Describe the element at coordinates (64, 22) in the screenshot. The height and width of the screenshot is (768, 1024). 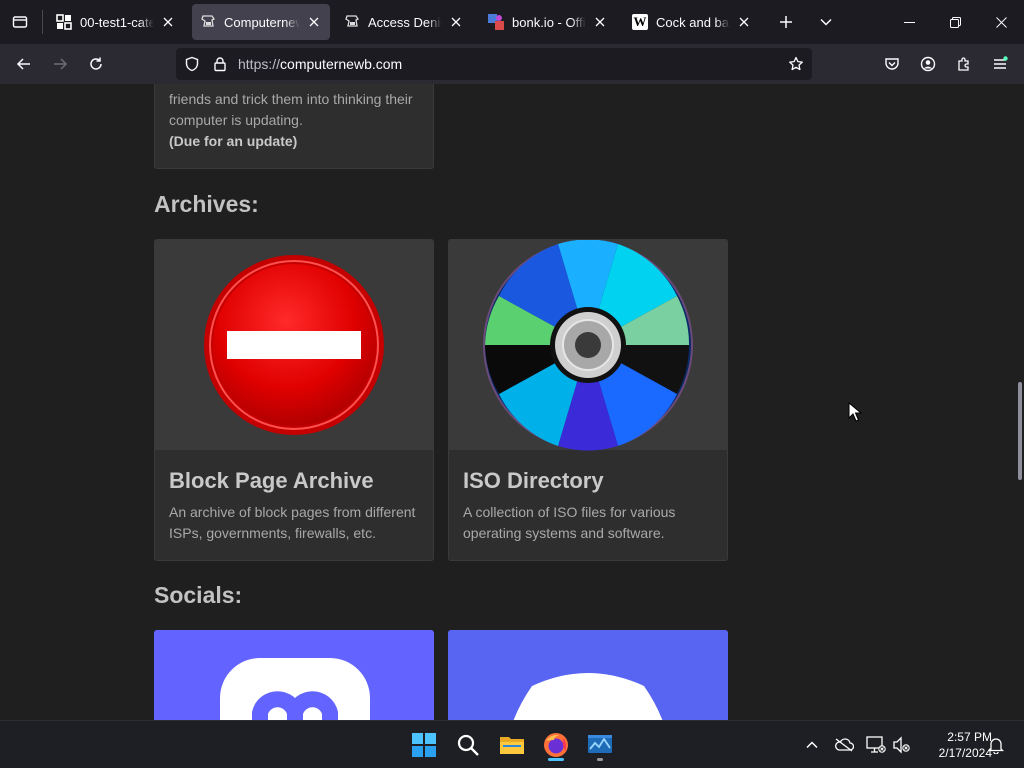
I see `grid-logo-icon` at that location.